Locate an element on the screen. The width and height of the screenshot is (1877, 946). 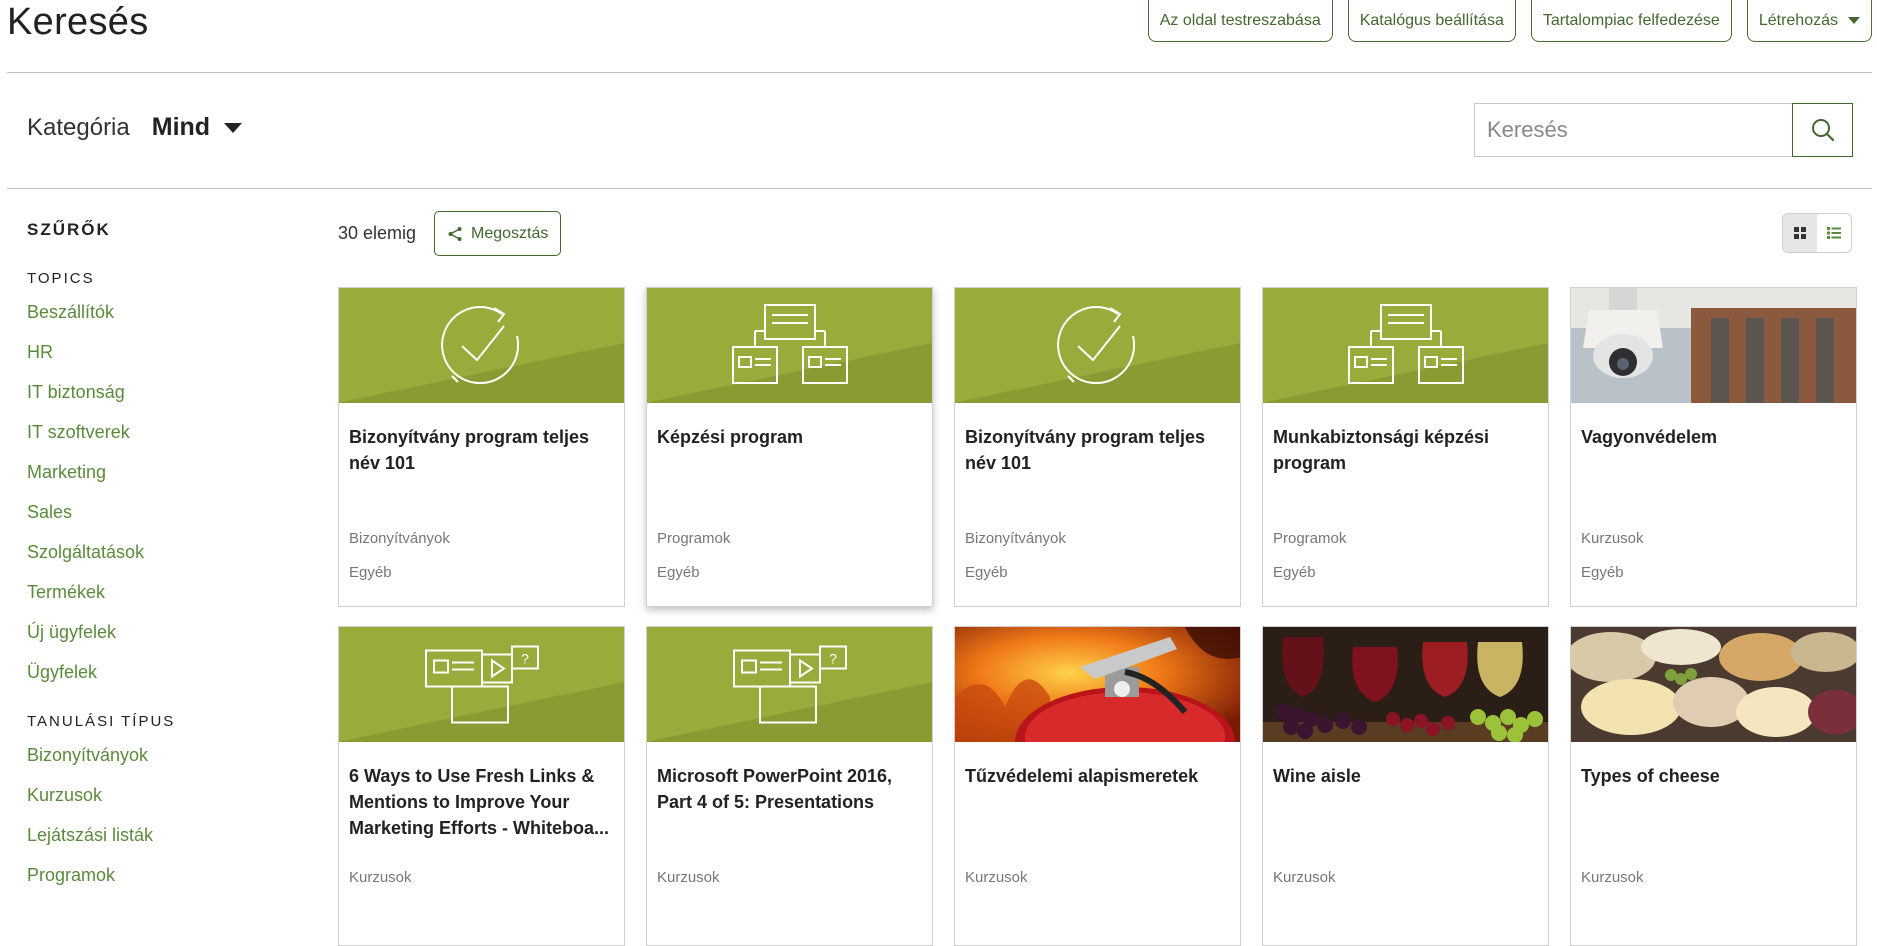
filter-group-title-learning-type: TANULÁSI TÍPUS is located at coordinates (101, 721).